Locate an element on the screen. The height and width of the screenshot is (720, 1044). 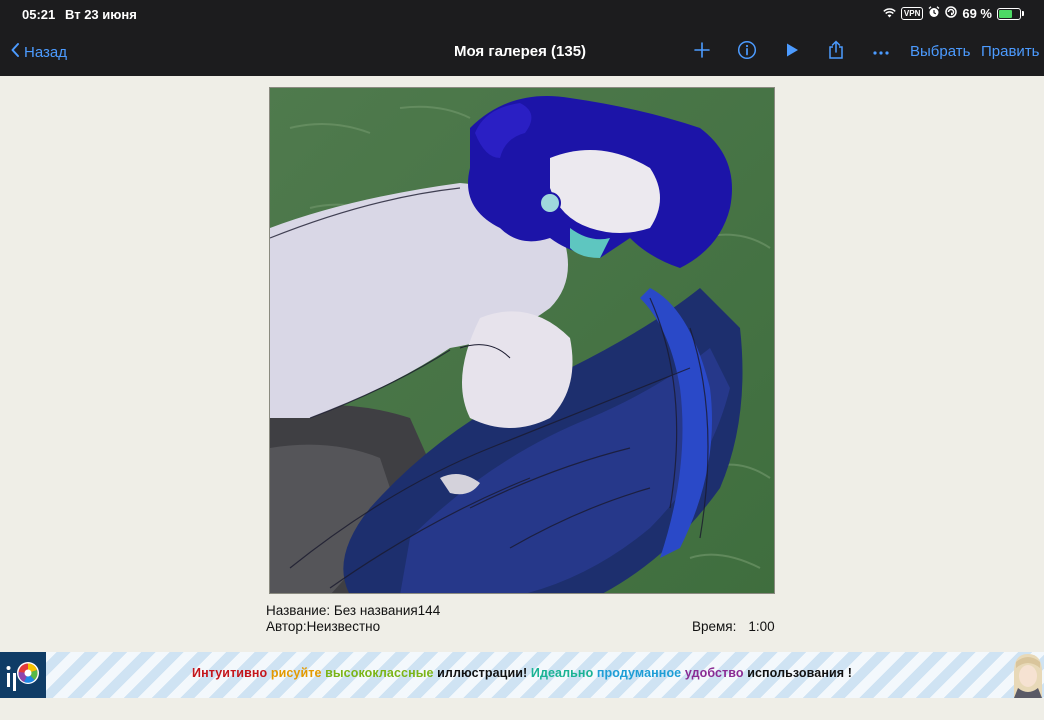
battery-icon is located at coordinates (1009, 13).